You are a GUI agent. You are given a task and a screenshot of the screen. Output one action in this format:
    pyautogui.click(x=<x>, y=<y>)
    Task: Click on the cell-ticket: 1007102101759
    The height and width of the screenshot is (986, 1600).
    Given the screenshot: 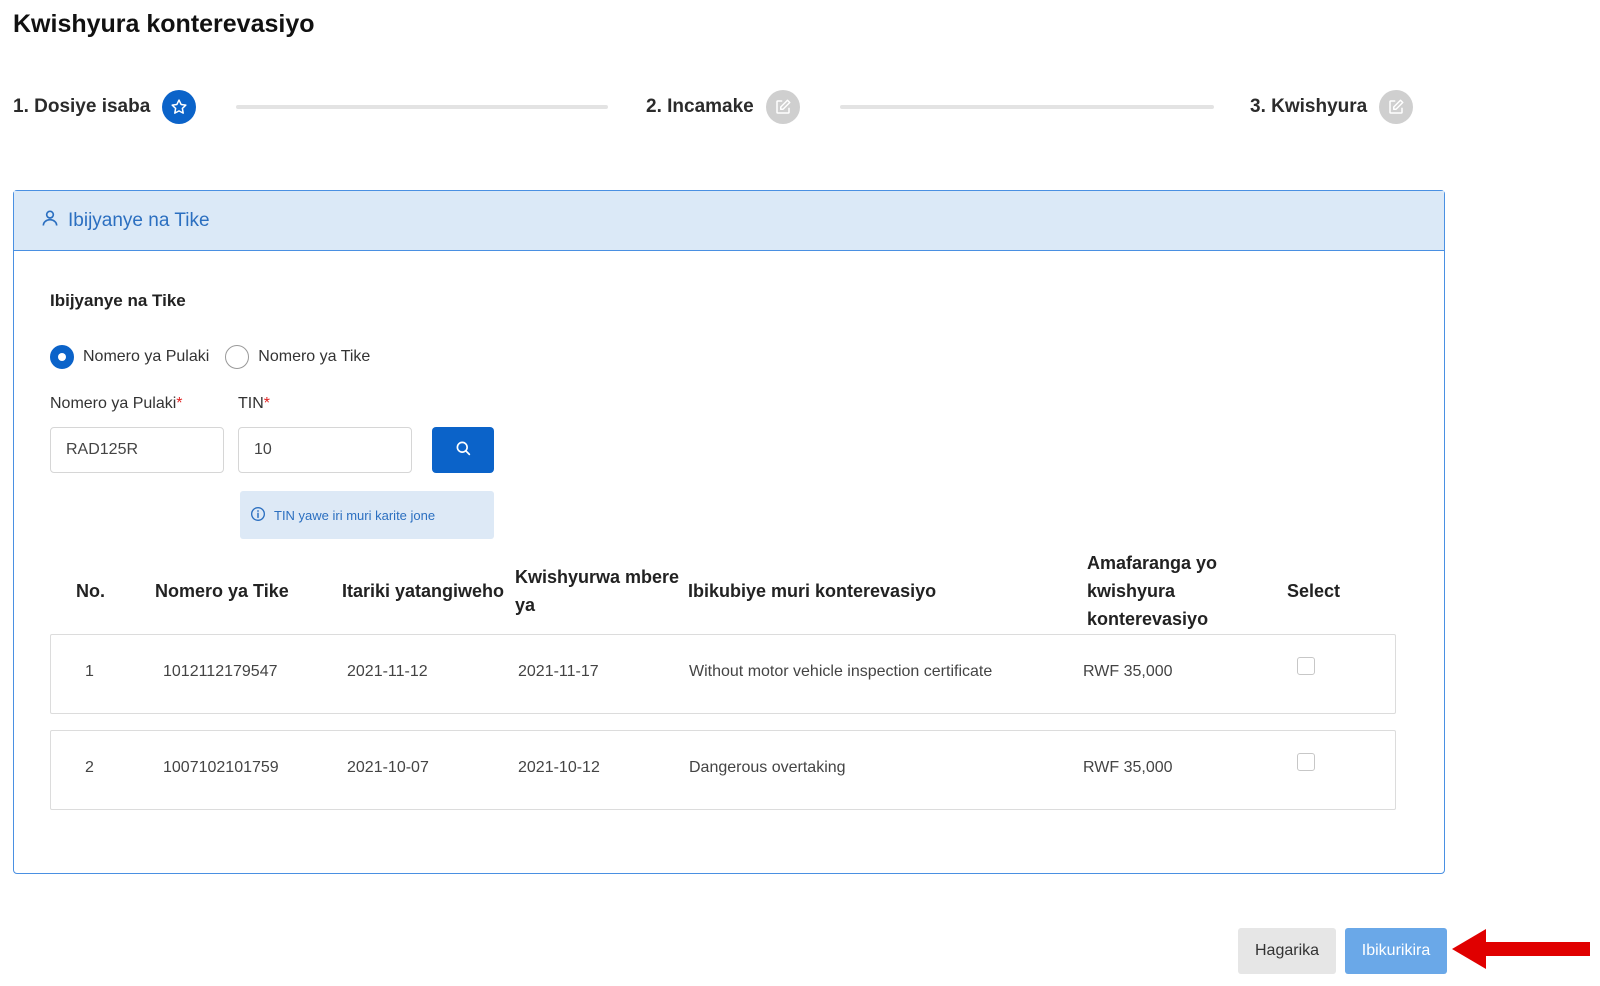 What is the action you would take?
    pyautogui.click(x=221, y=767)
    